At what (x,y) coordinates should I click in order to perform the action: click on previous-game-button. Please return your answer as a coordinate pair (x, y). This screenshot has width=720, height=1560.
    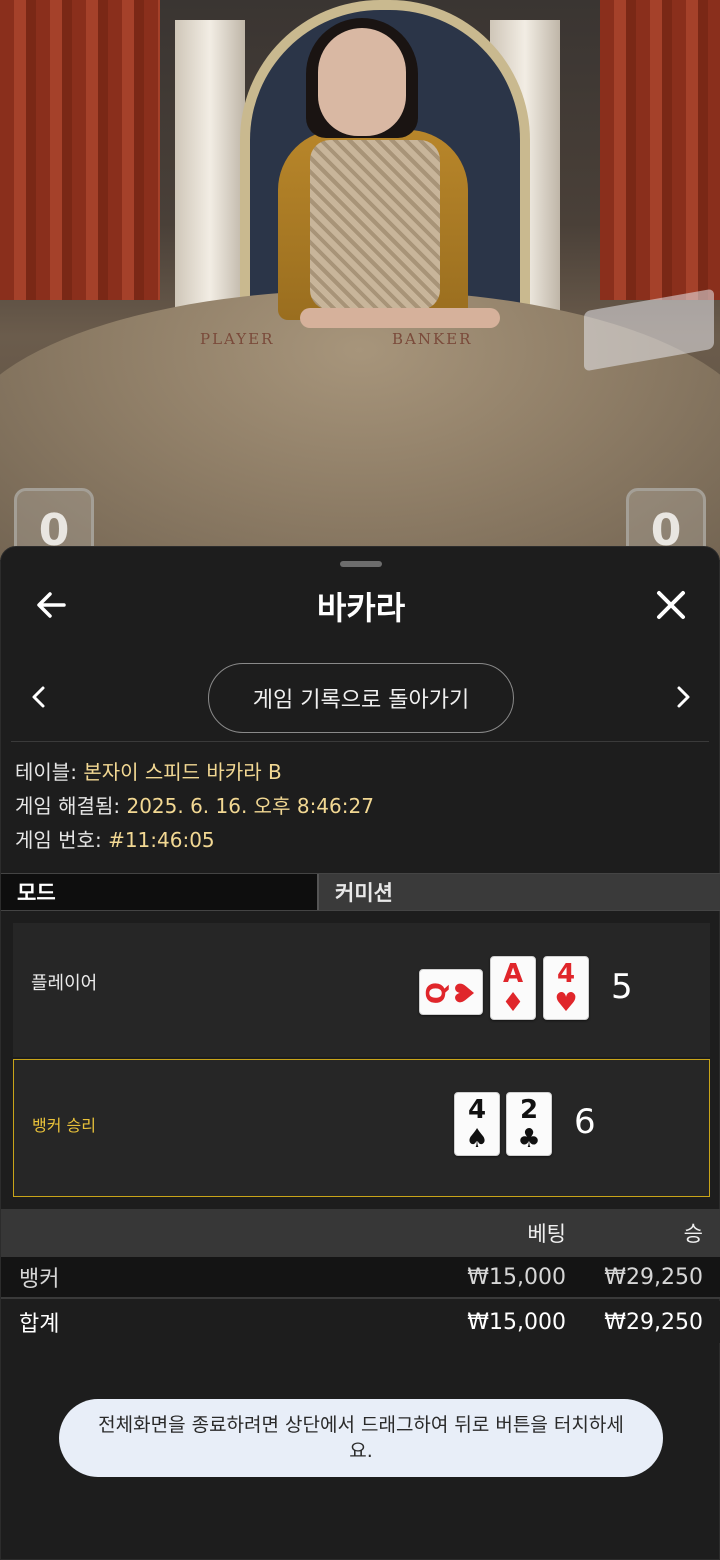
    Looking at the image, I should click on (39, 697).